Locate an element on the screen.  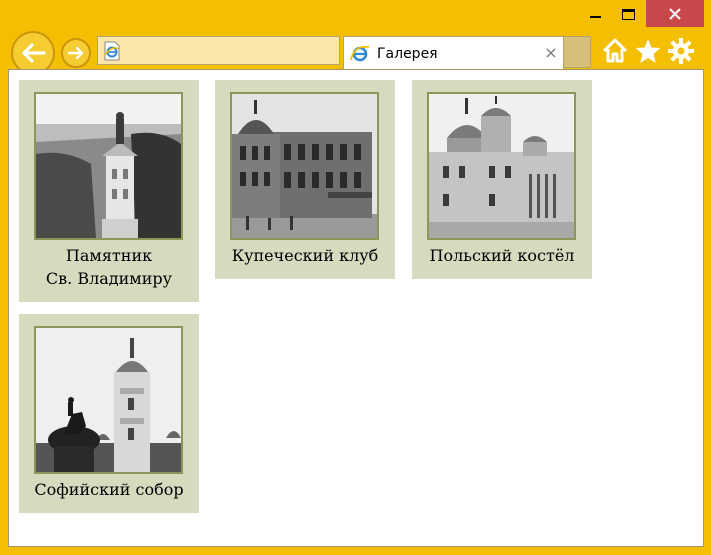
page-icon is located at coordinates (112, 51).